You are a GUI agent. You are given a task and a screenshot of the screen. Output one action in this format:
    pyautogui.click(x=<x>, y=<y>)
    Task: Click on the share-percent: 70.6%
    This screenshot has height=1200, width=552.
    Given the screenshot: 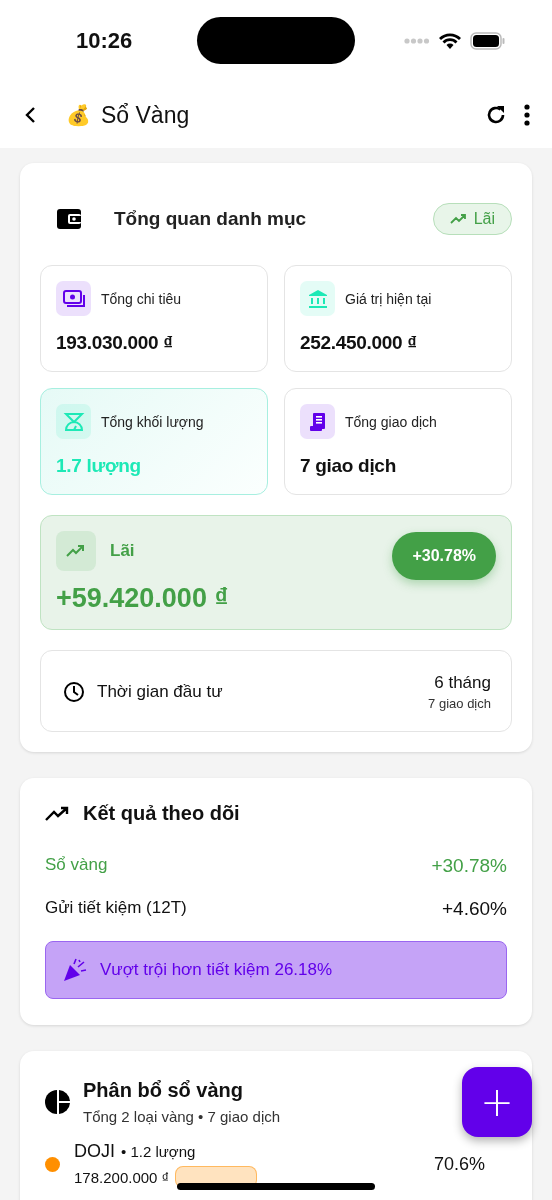 What is the action you would take?
    pyautogui.click(x=459, y=1164)
    